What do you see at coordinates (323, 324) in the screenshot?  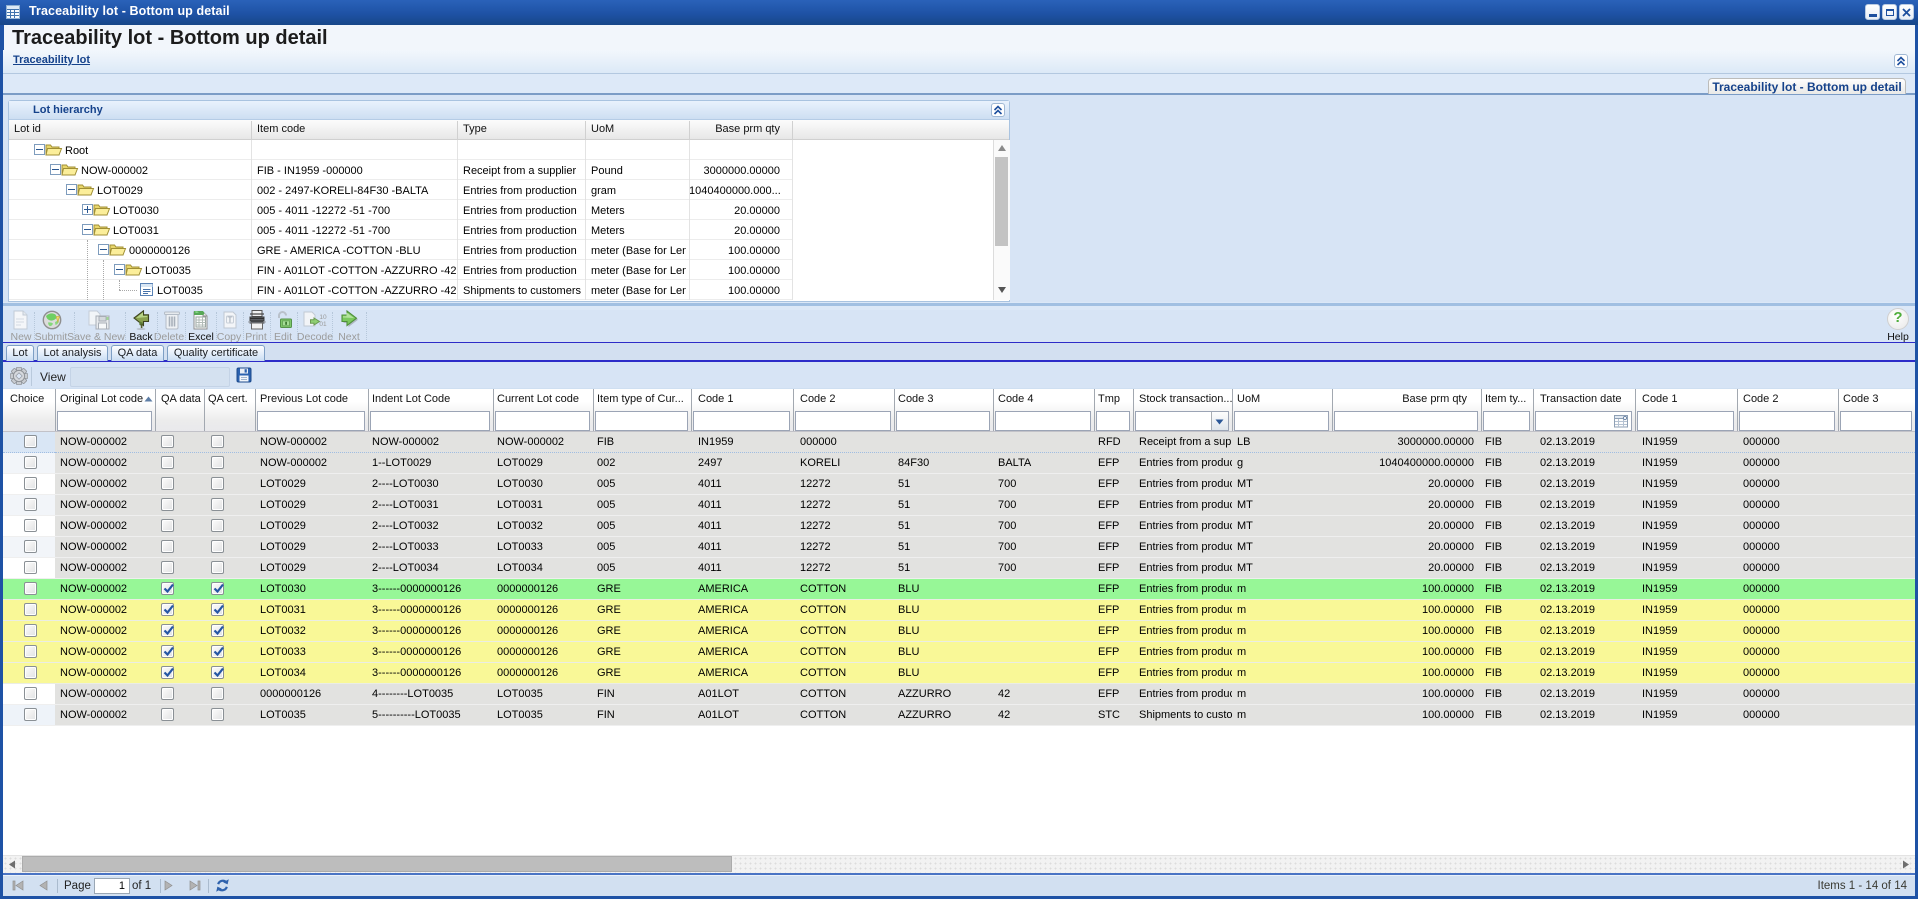 I see `svg-text: 01` at bounding box center [323, 324].